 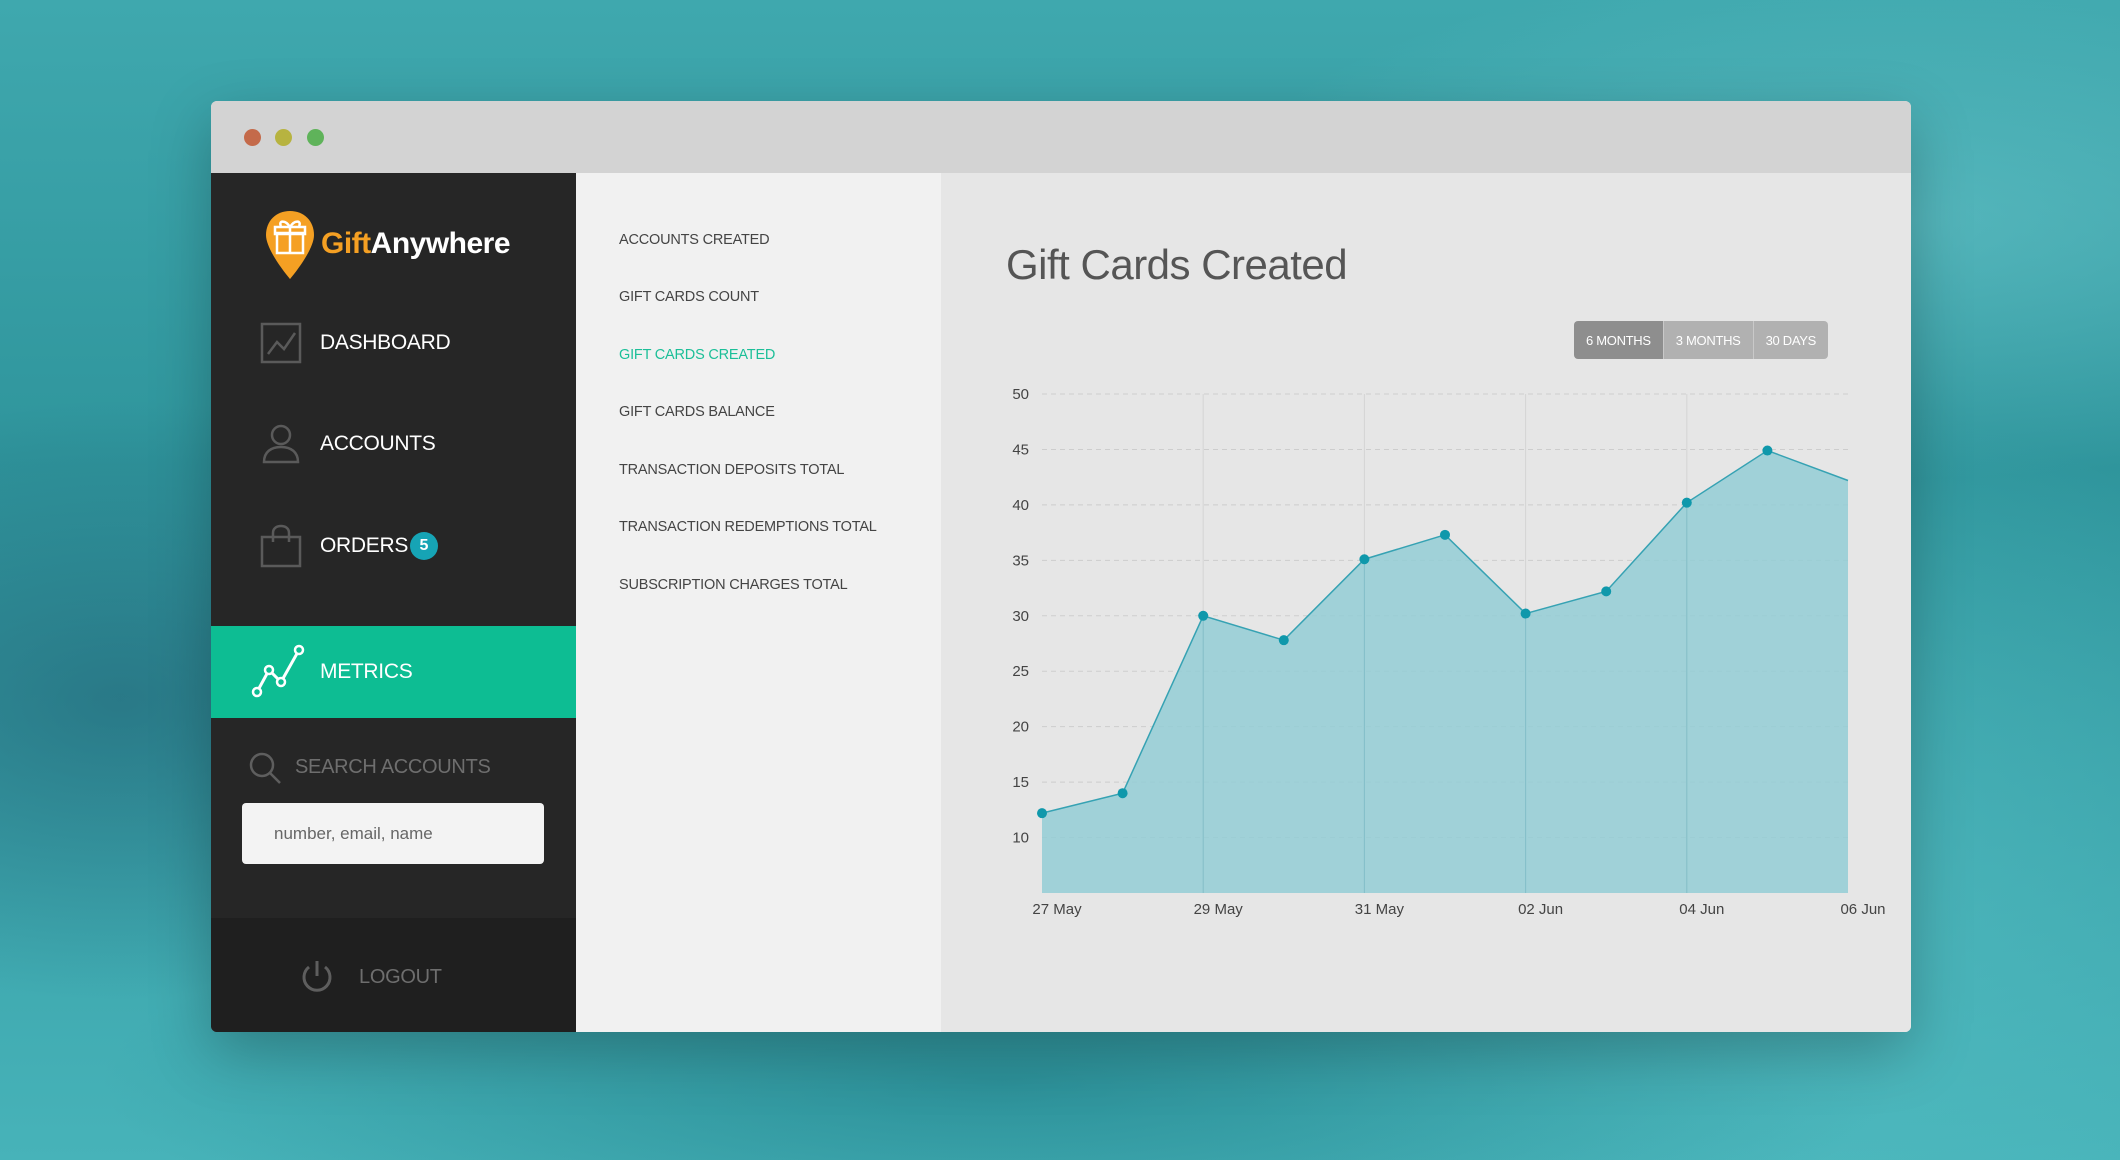 I want to click on y-tick-label: 20, so click(x=1020, y=727).